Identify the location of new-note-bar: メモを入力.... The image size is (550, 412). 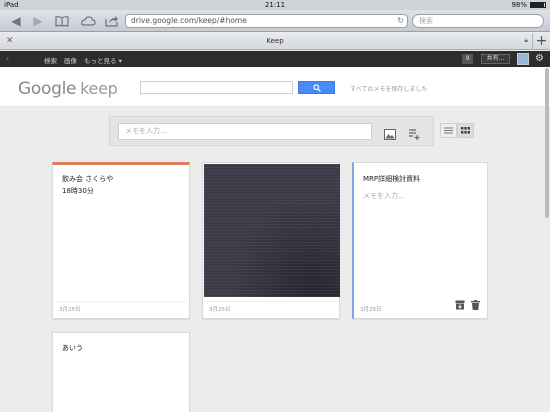
(271, 131).